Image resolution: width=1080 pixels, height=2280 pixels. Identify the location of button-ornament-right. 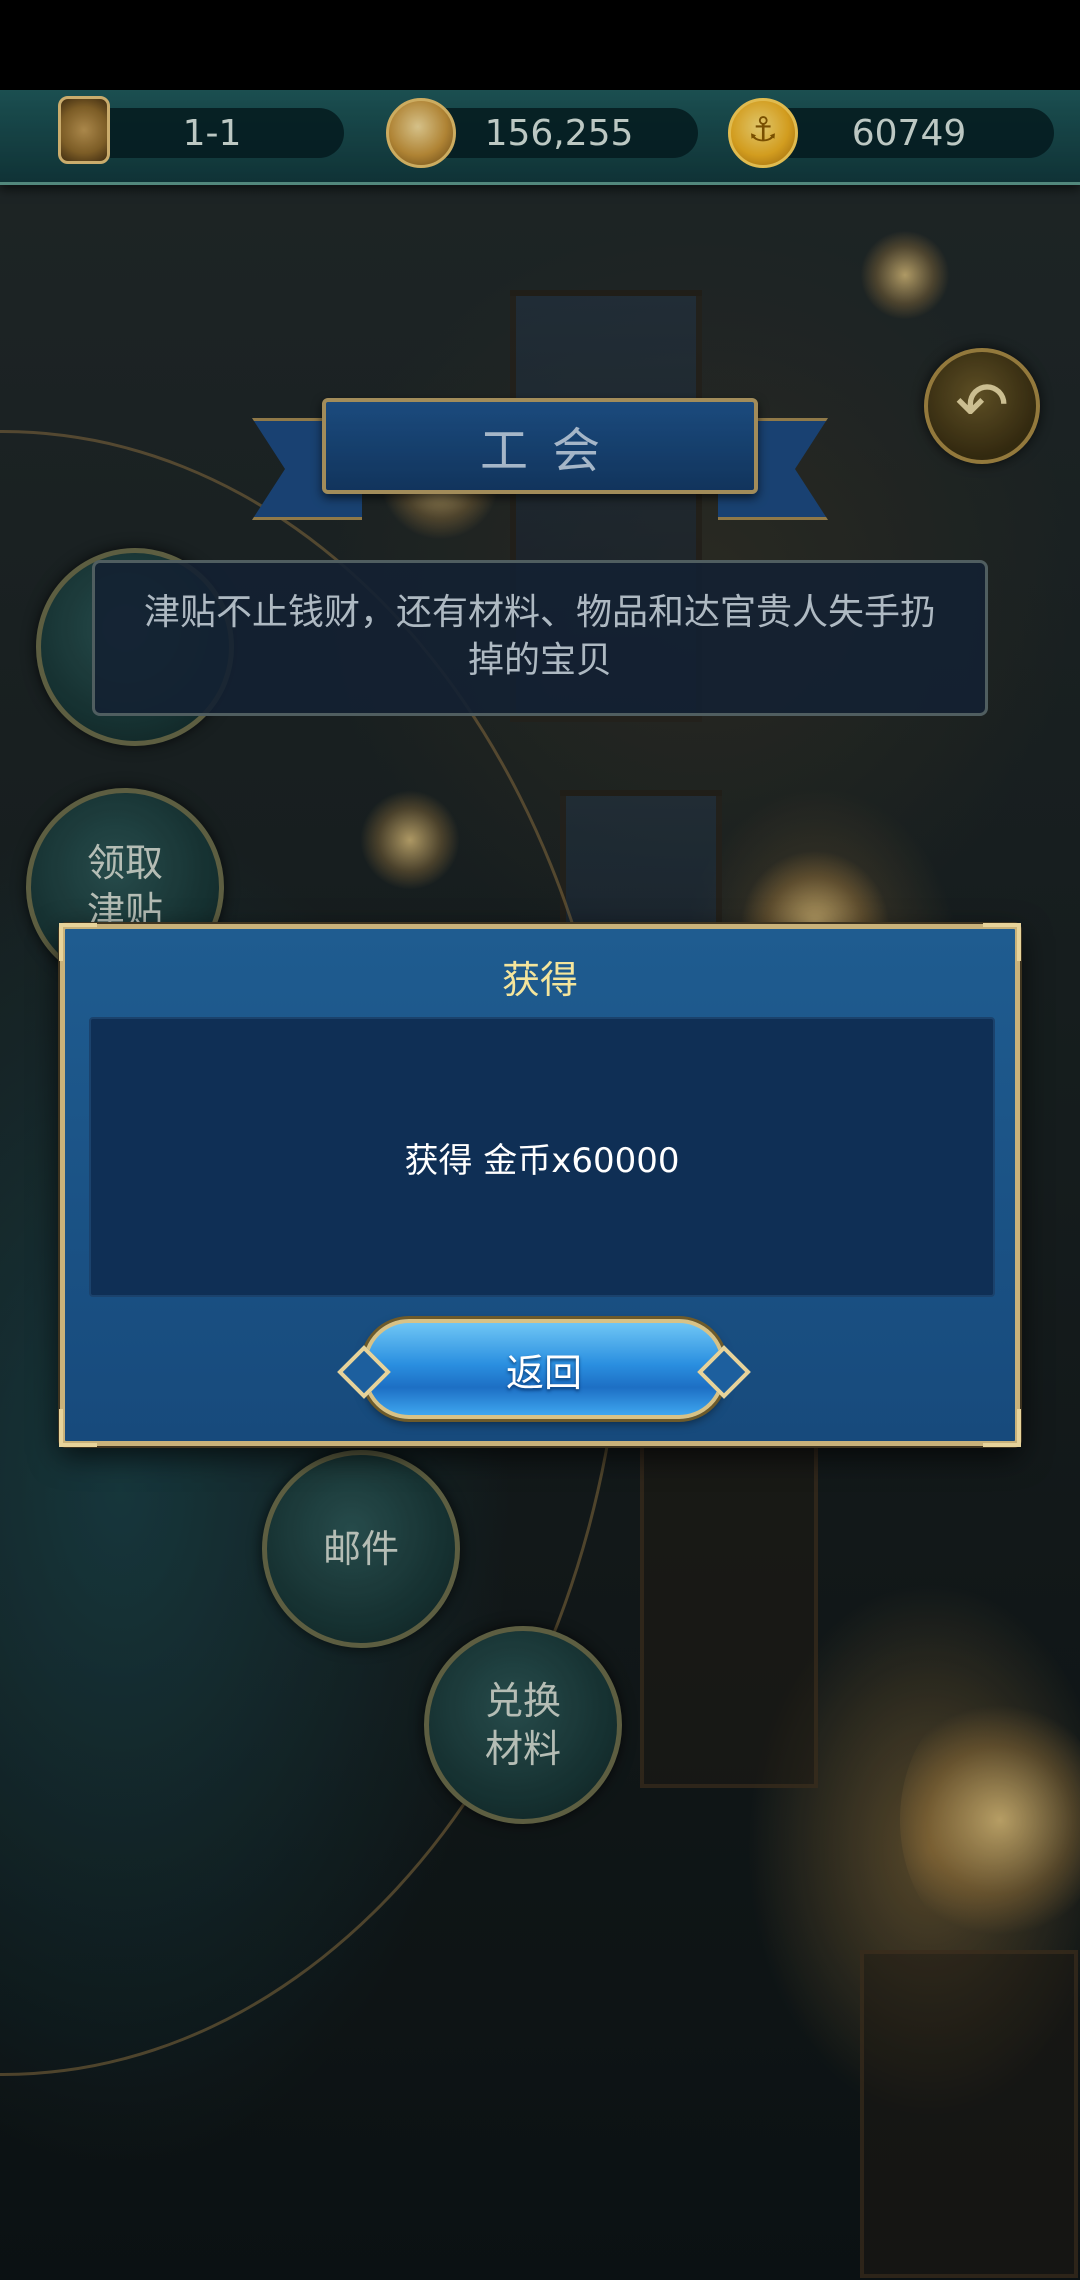
(724, 1372).